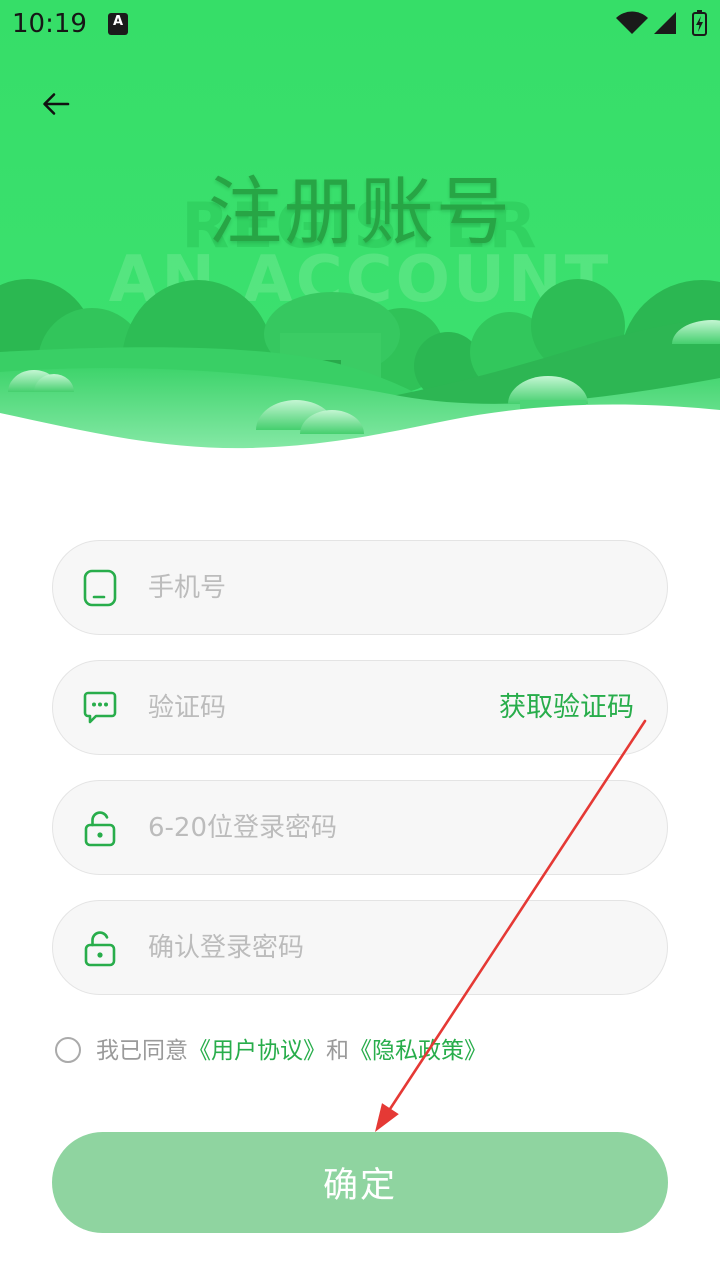 The height and width of the screenshot is (1280, 720). I want to click on status-bar: 10:19 A, so click(360, 24).